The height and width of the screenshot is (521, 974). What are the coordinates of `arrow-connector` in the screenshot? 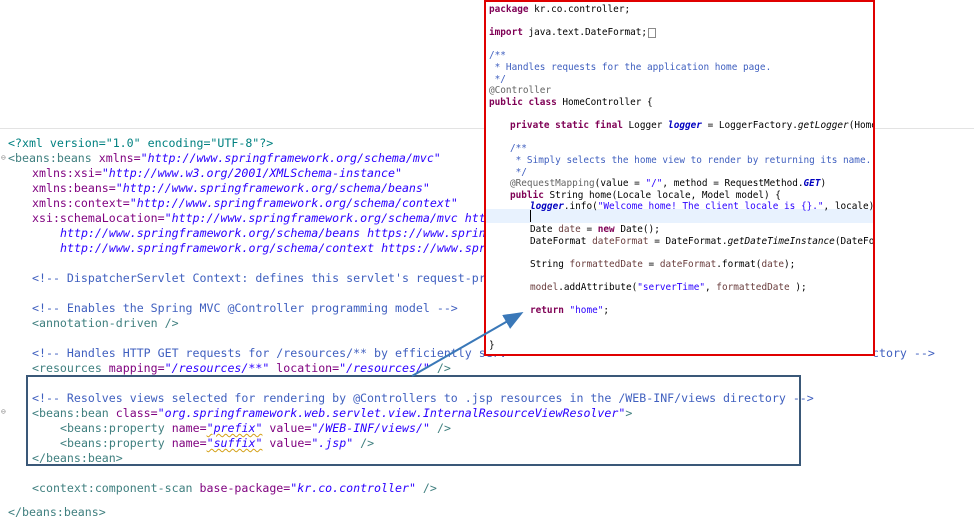 It's located at (467, 344).